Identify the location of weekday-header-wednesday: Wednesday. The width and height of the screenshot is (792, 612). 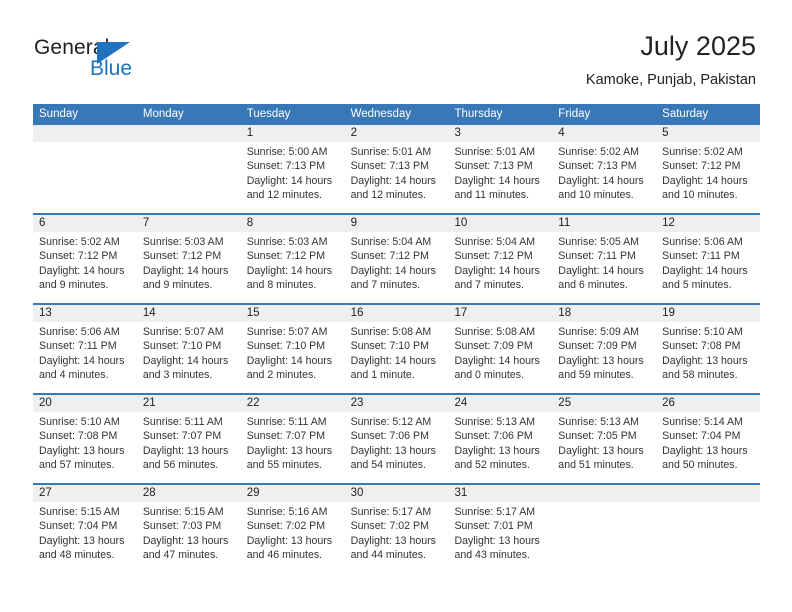
(381, 114).